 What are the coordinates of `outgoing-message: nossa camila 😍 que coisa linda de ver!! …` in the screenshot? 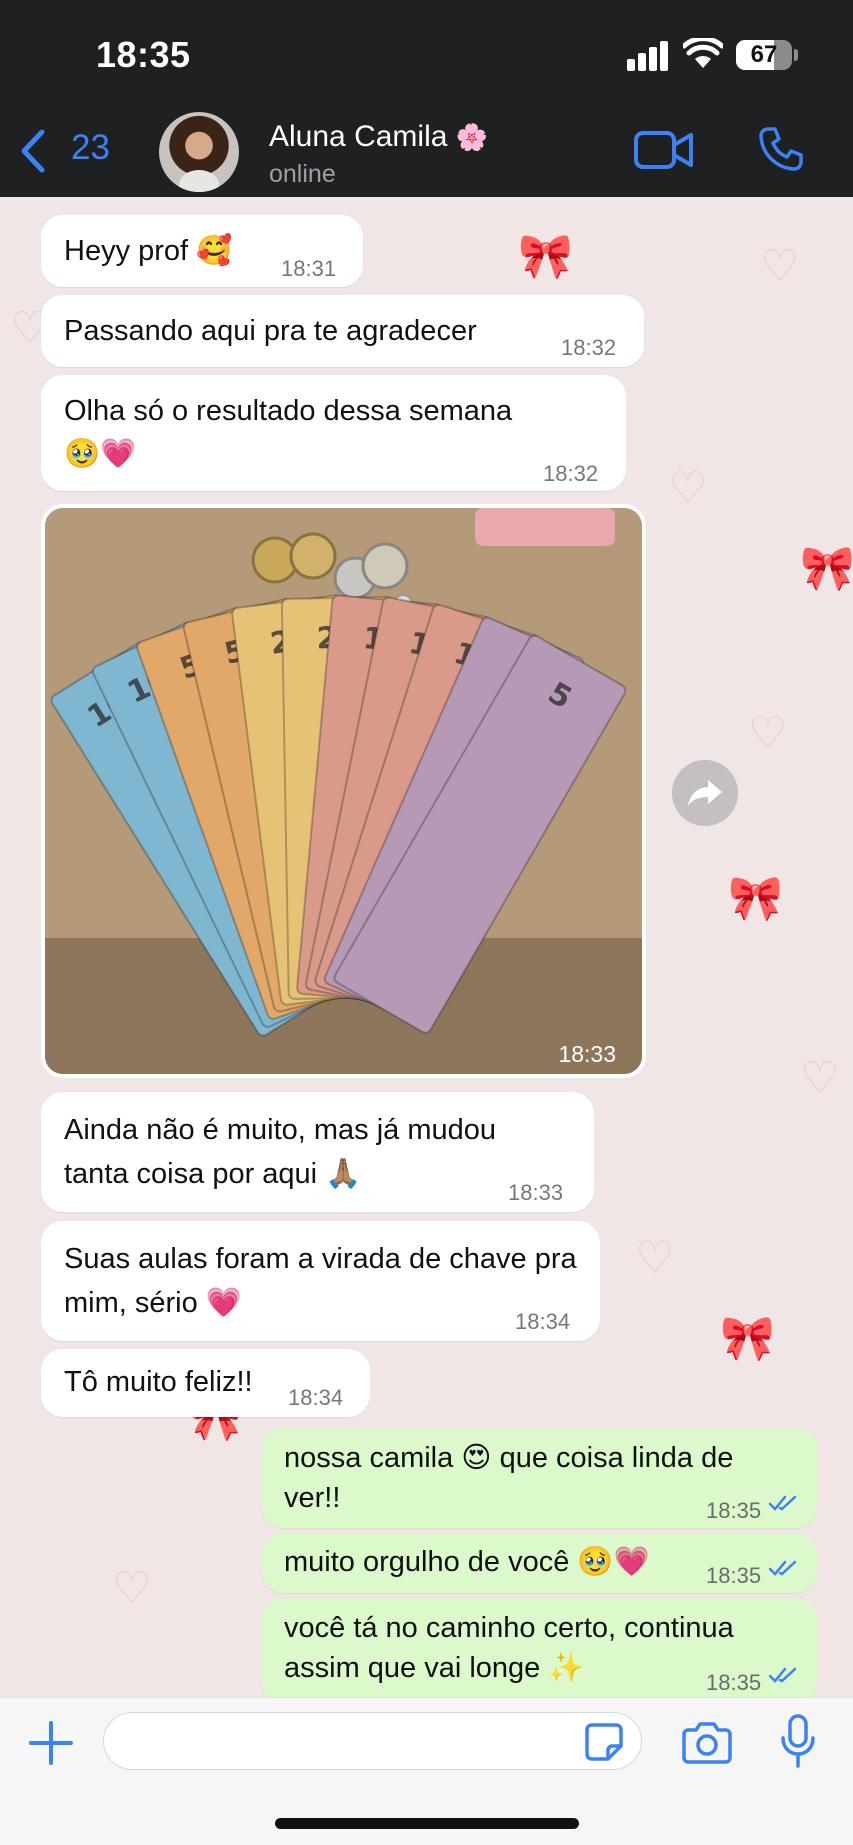 It's located at (539, 1478).